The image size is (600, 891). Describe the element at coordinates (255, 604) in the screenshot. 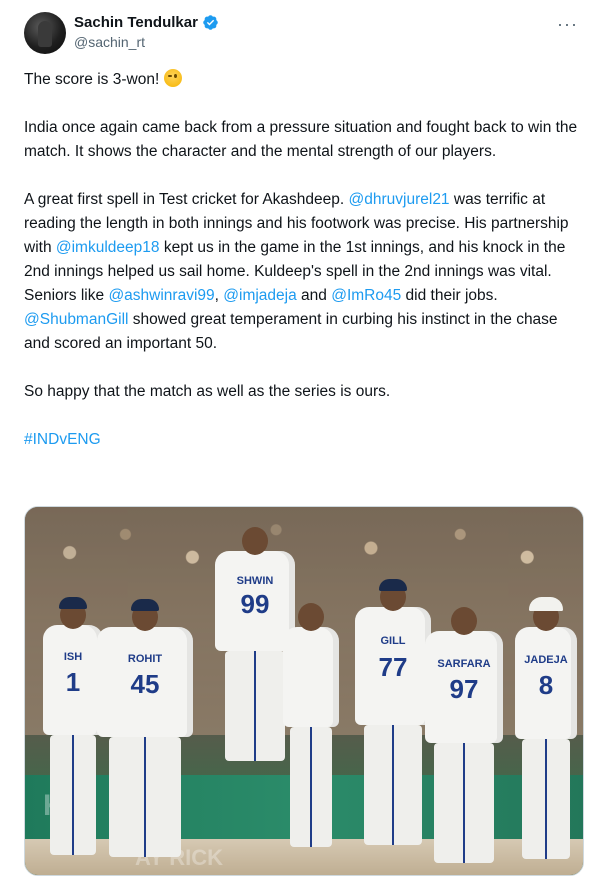

I see `jersey-number: 99` at that location.